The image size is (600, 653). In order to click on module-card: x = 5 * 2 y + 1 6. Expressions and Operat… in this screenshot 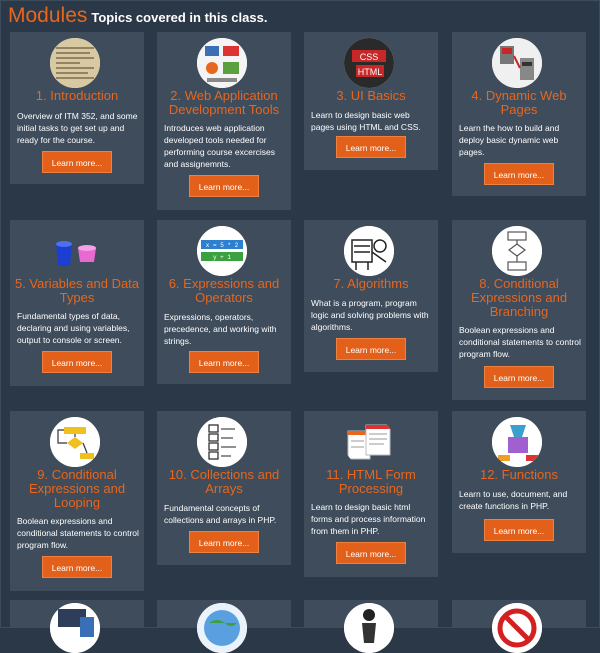, I will do `click(224, 302)`.